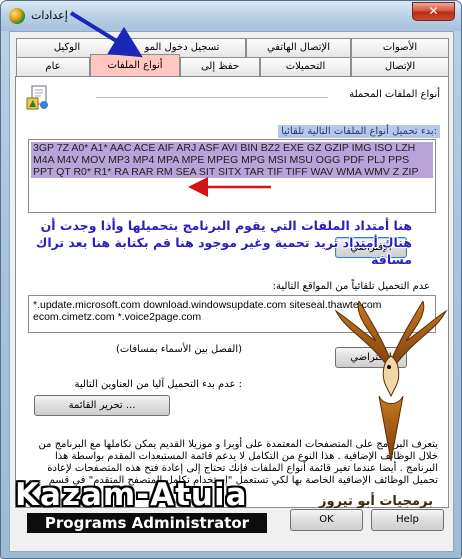 The image size is (462, 559). Describe the element at coordinates (359, 131) in the screenshot. I see `auto-download-label: بدء تحميل أنواع الملفات التالية تلقائيا:` at that location.